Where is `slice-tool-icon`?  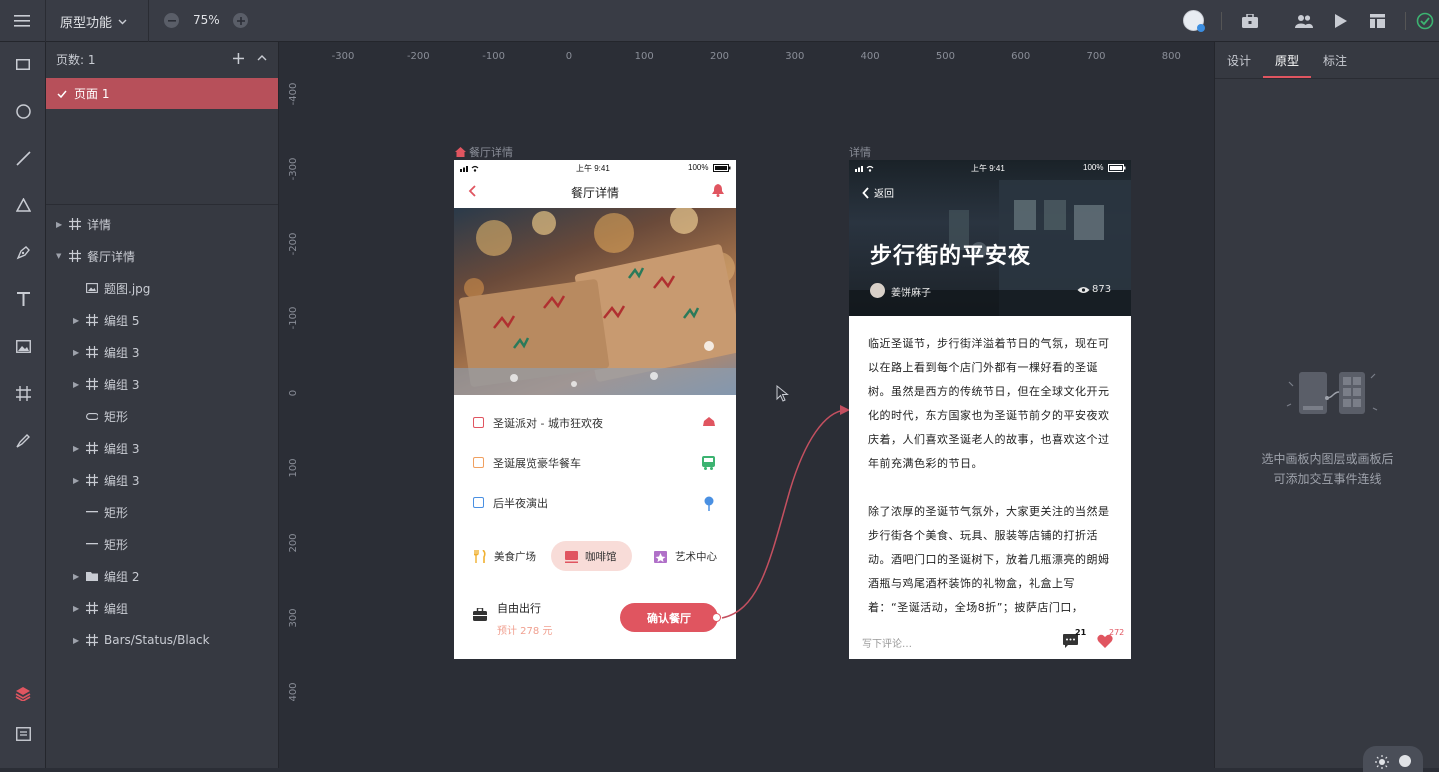
slice-tool-icon is located at coordinates (23, 440).